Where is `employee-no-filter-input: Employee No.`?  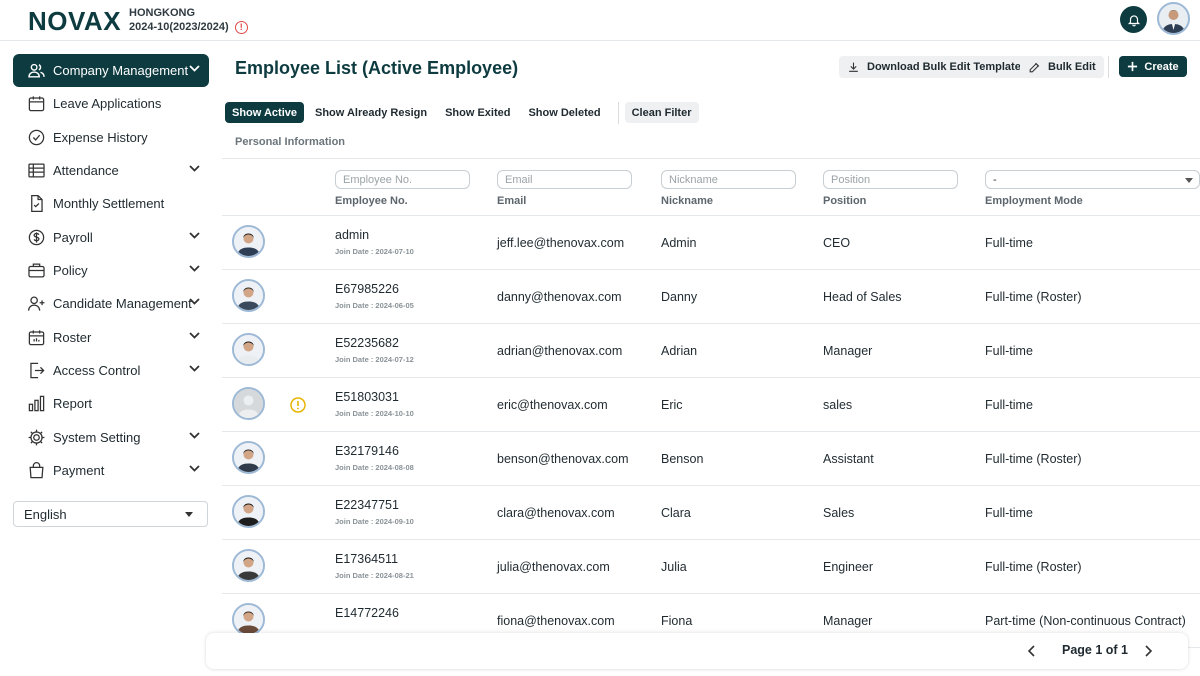
employee-no-filter-input: Employee No. is located at coordinates (402, 179).